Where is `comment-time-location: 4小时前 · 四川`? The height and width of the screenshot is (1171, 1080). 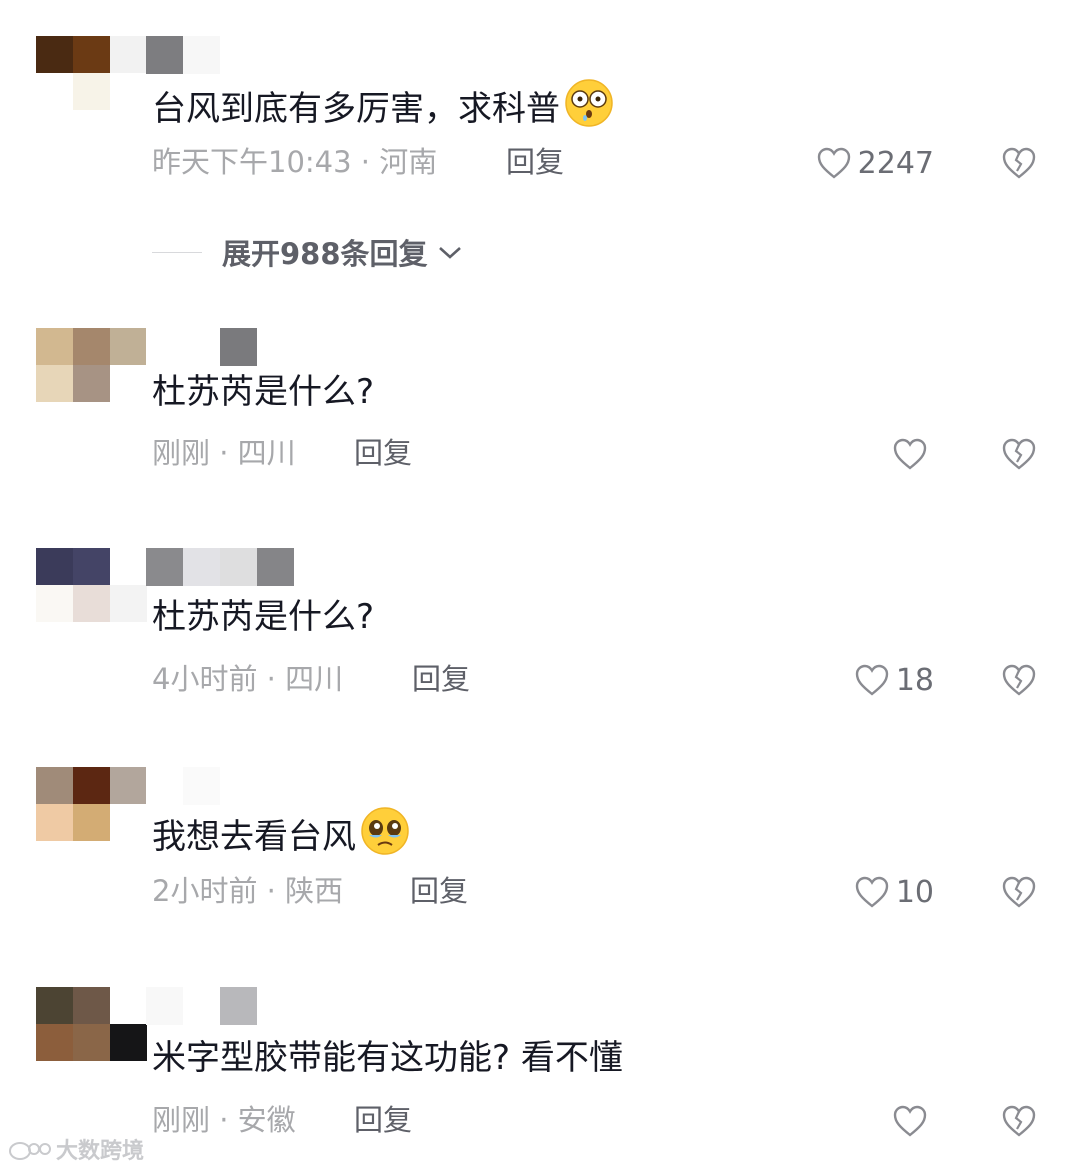
comment-time-location: 4小时前 · 四川 is located at coordinates (248, 679).